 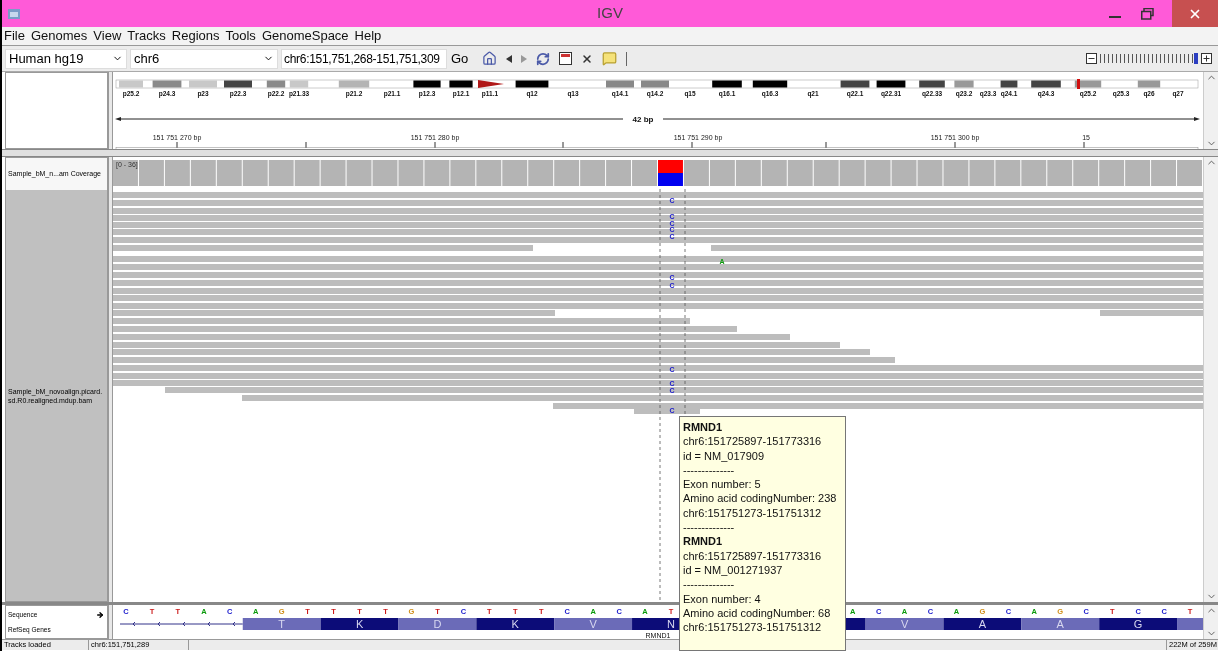 What do you see at coordinates (643, 119) in the screenshot?
I see `span-label: 42 bp` at bounding box center [643, 119].